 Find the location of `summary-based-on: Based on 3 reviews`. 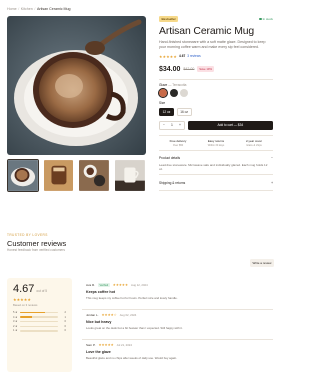

summary-based-on: Based on 3 reviews is located at coordinates (25, 305).